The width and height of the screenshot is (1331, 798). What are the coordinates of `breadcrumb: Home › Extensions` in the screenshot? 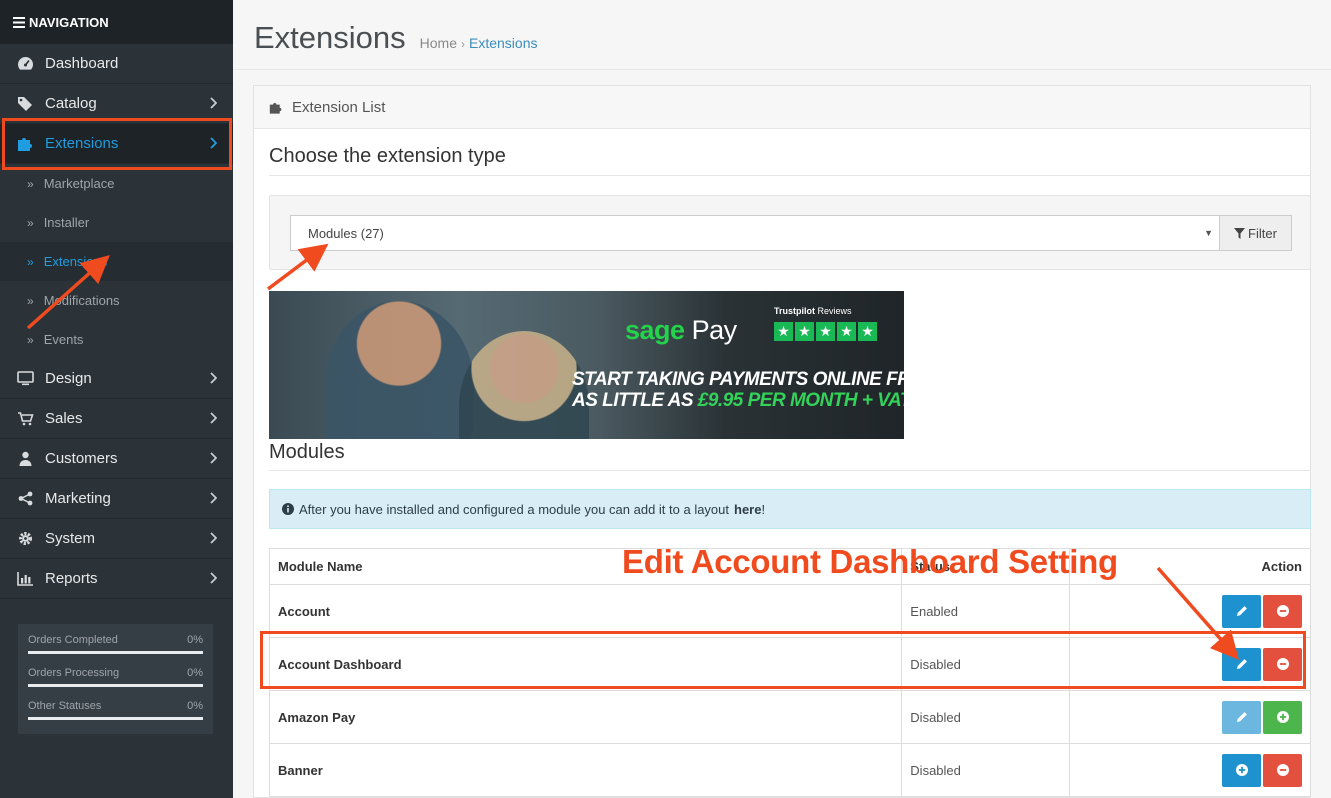 It's located at (479, 43).